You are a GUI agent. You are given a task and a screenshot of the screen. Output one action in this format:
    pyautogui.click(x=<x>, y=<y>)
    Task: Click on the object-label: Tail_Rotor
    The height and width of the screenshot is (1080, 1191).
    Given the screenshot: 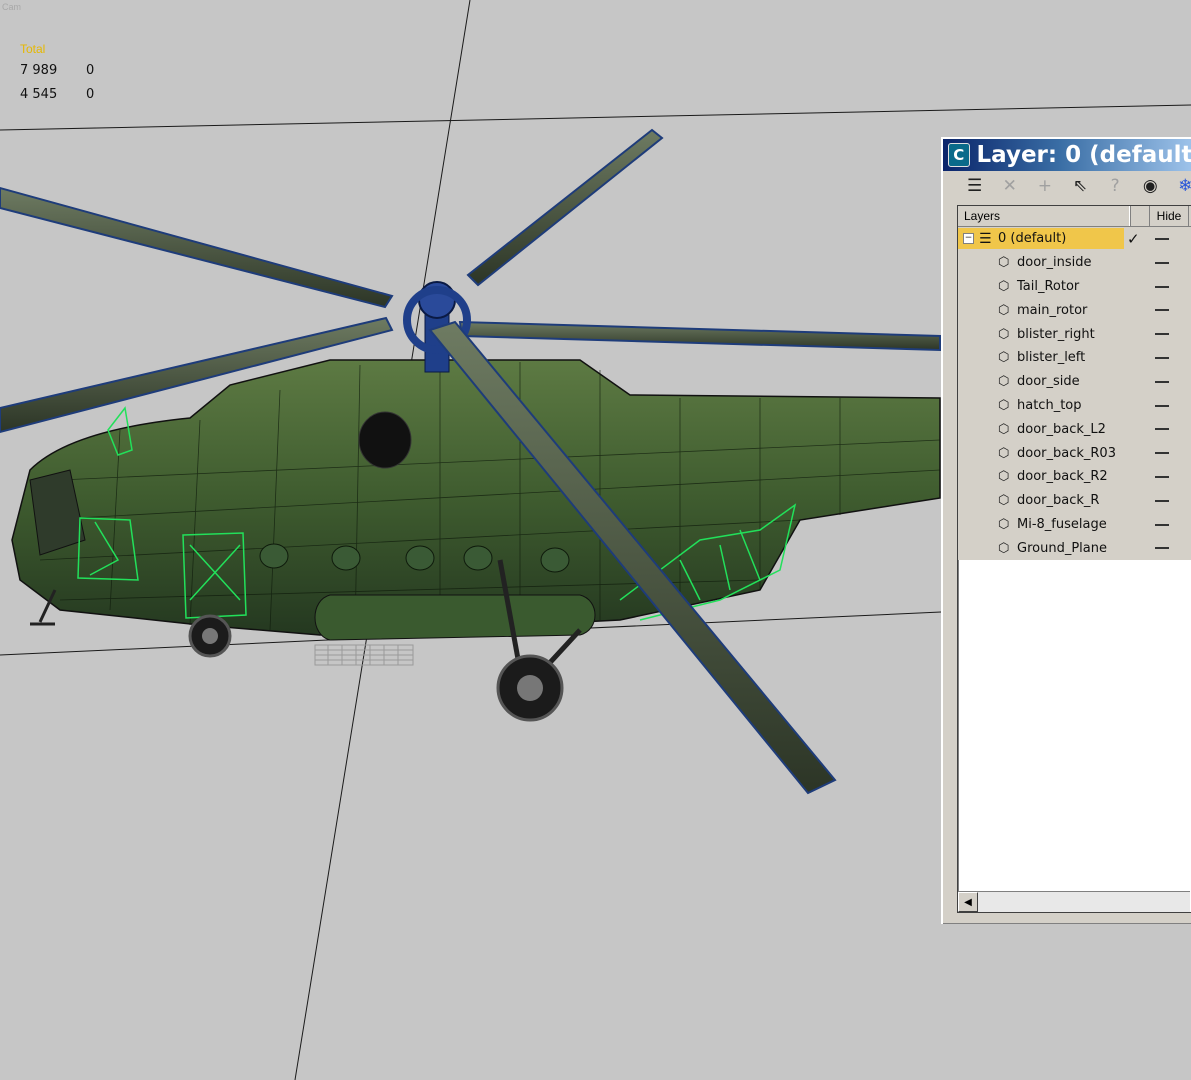 What is the action you would take?
    pyautogui.click(x=1048, y=286)
    